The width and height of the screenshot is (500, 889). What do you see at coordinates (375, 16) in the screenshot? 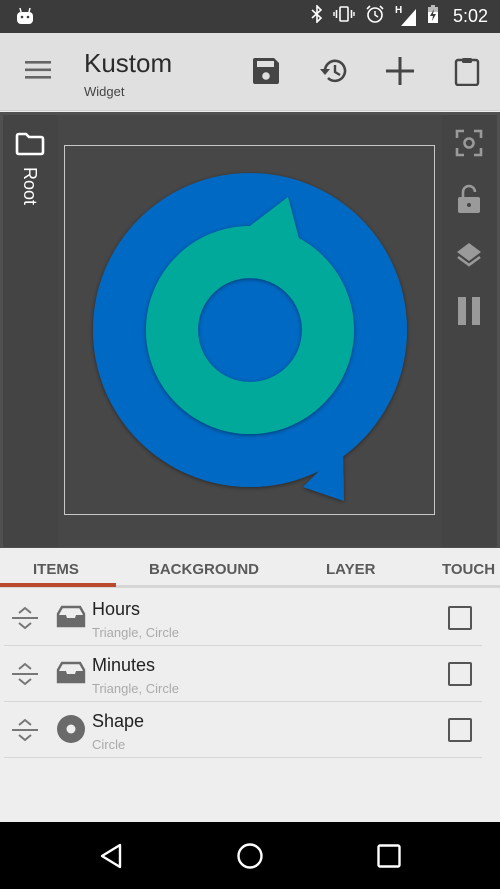
I see `alarm-icon` at bounding box center [375, 16].